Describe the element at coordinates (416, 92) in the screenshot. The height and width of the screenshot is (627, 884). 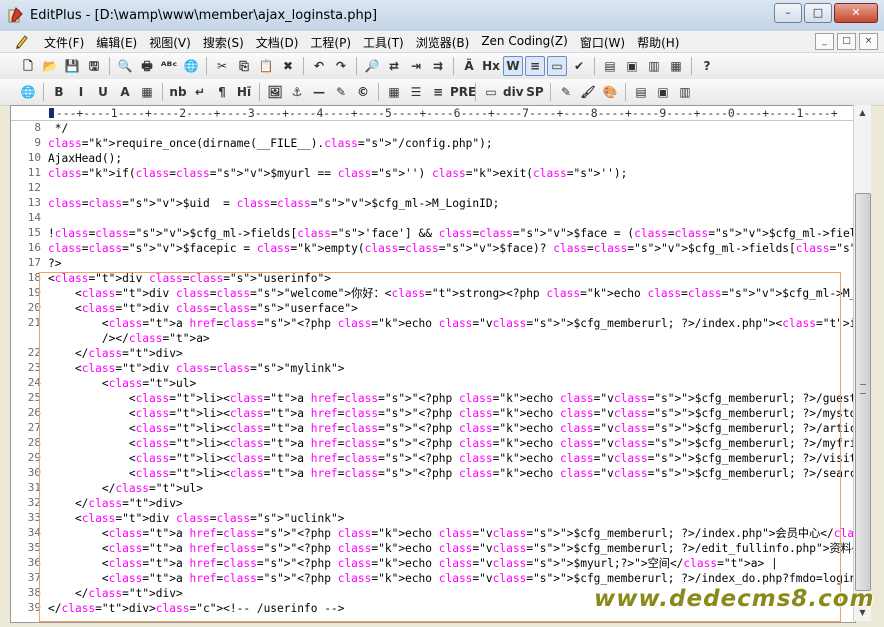
I see `list-icon: ☰` at that location.